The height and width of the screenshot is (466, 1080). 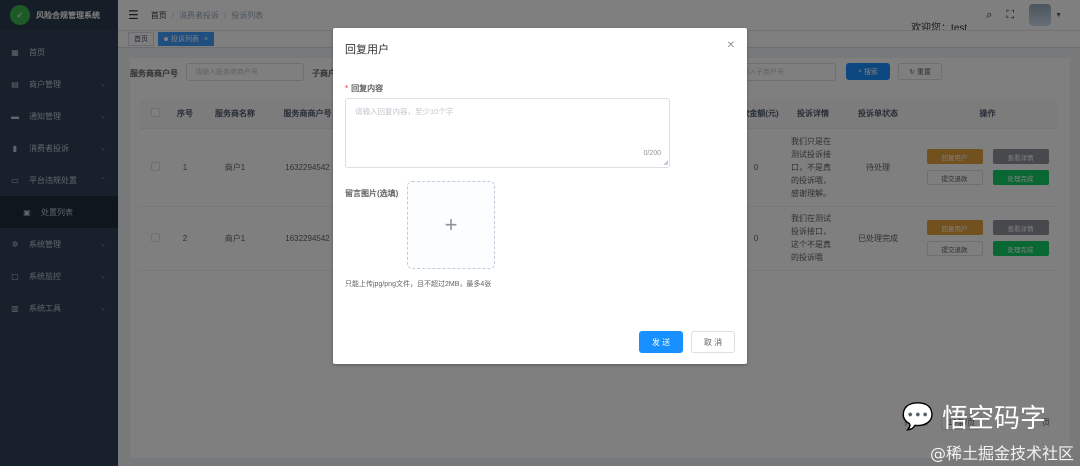 What do you see at coordinates (418, 284) in the screenshot?
I see `upload-tip: 只能上传jpg/png文件，且不超过2MB，最多4张` at bounding box center [418, 284].